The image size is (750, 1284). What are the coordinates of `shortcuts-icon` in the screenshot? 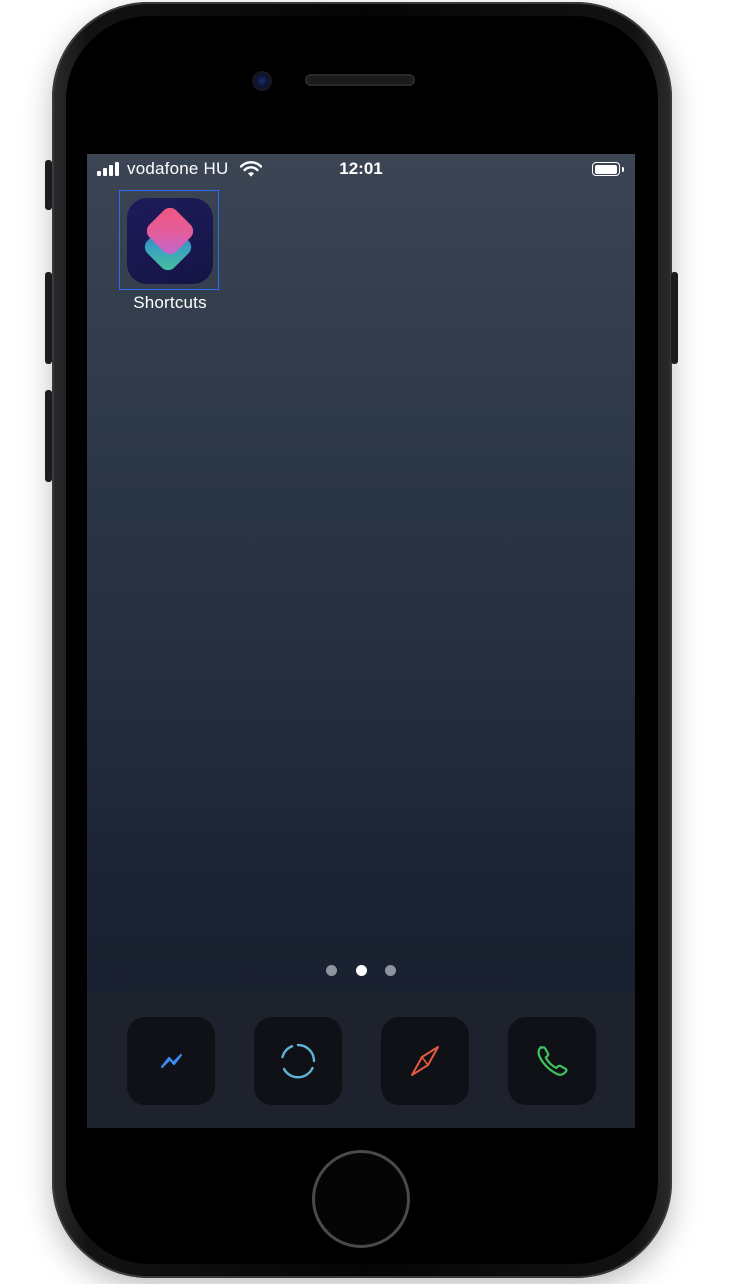 It's located at (170, 241).